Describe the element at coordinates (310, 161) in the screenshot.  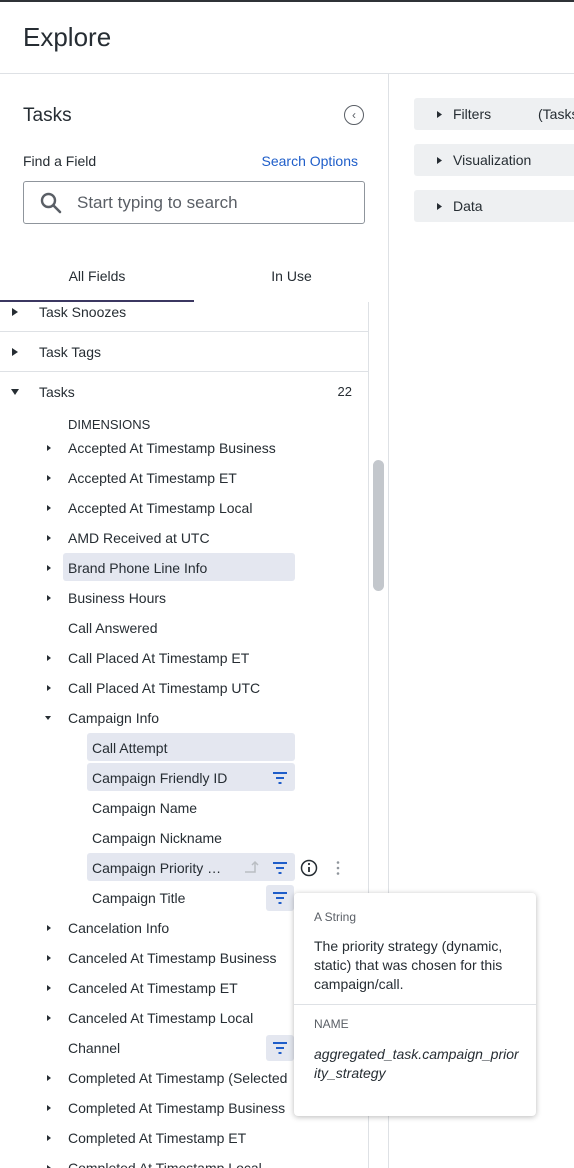
I see `search-options-link: Search Options` at that location.